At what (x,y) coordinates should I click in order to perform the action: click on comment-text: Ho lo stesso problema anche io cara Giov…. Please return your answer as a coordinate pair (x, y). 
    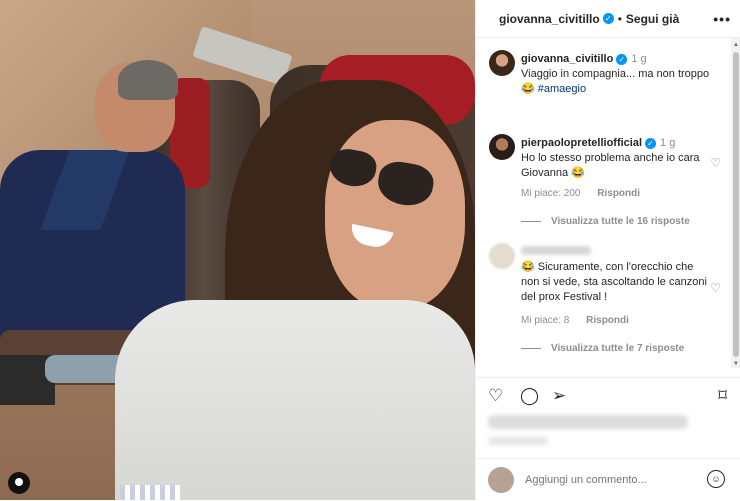
    Looking at the image, I should click on (610, 165).